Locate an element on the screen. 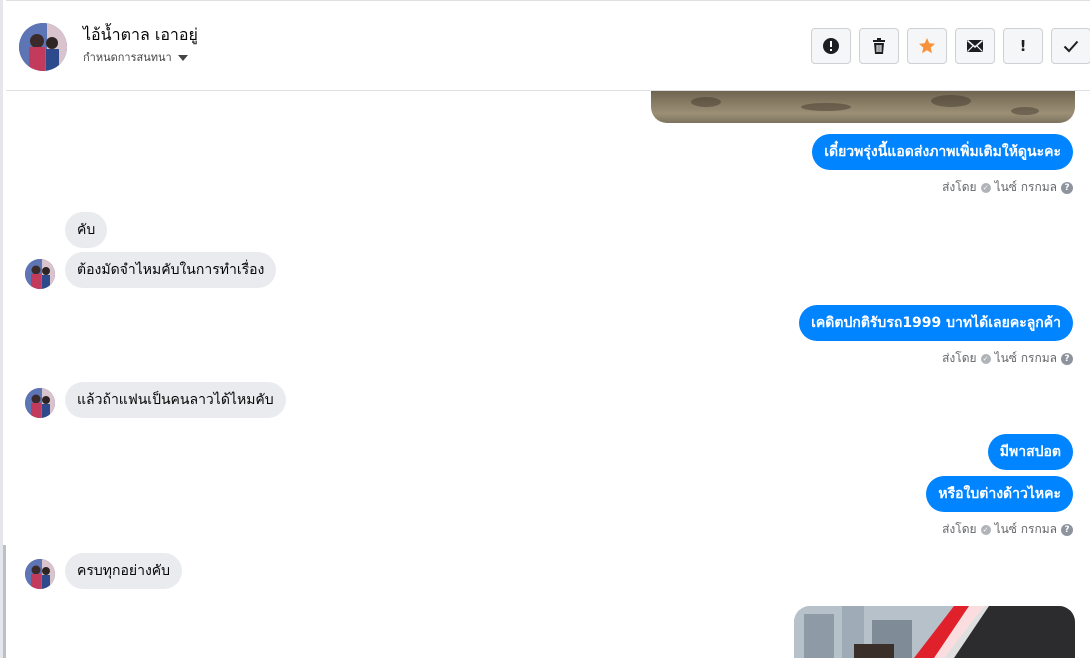  spam-button is located at coordinates (831, 46).